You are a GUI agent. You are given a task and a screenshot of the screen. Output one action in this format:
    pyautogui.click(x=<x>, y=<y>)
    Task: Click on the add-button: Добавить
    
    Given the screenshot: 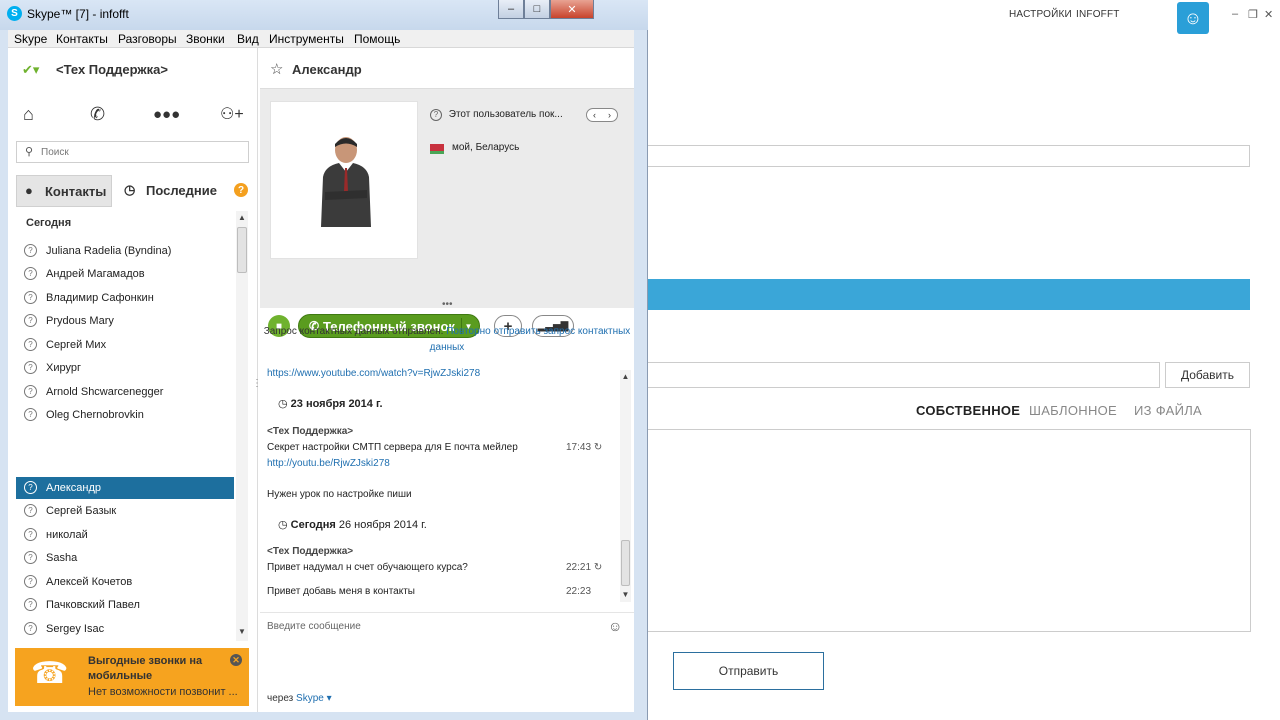 What is the action you would take?
    pyautogui.click(x=1207, y=375)
    